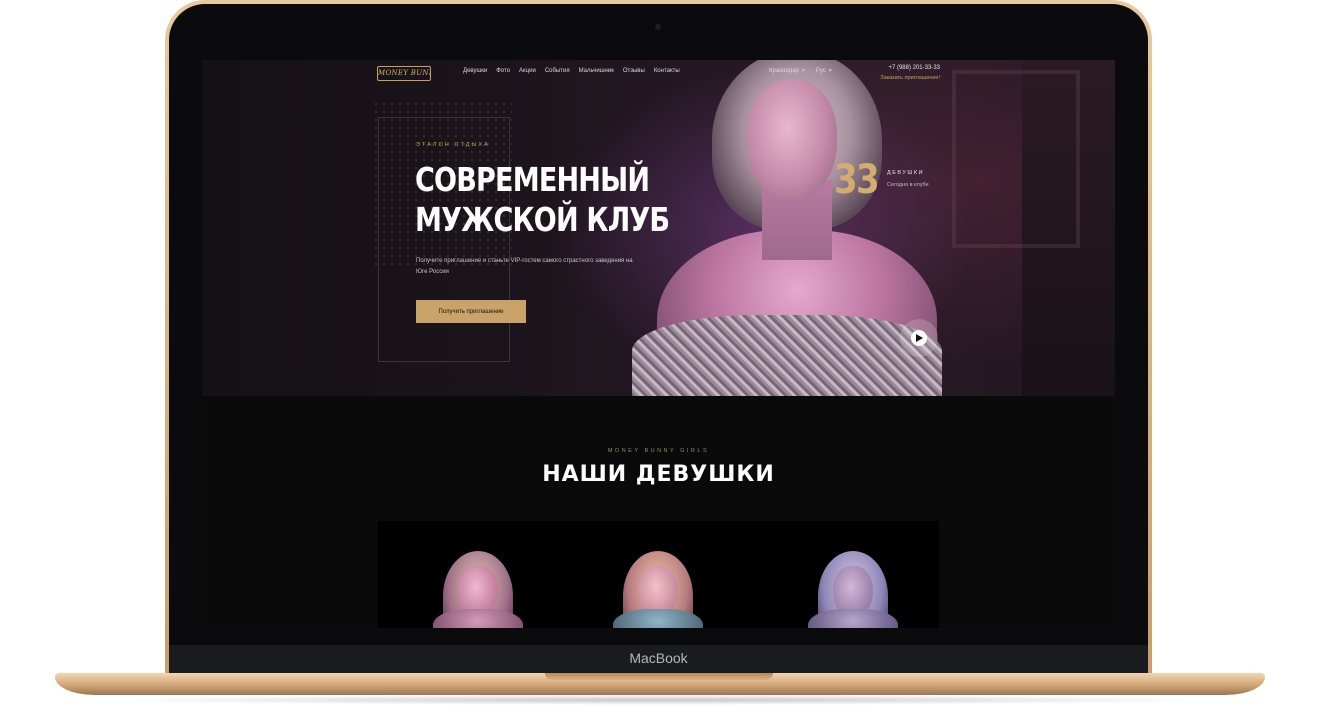 The width and height of the screenshot is (1317, 713). Describe the element at coordinates (667, 71) in the screenshot. I see `nav-item-contacts: Контакты` at that location.